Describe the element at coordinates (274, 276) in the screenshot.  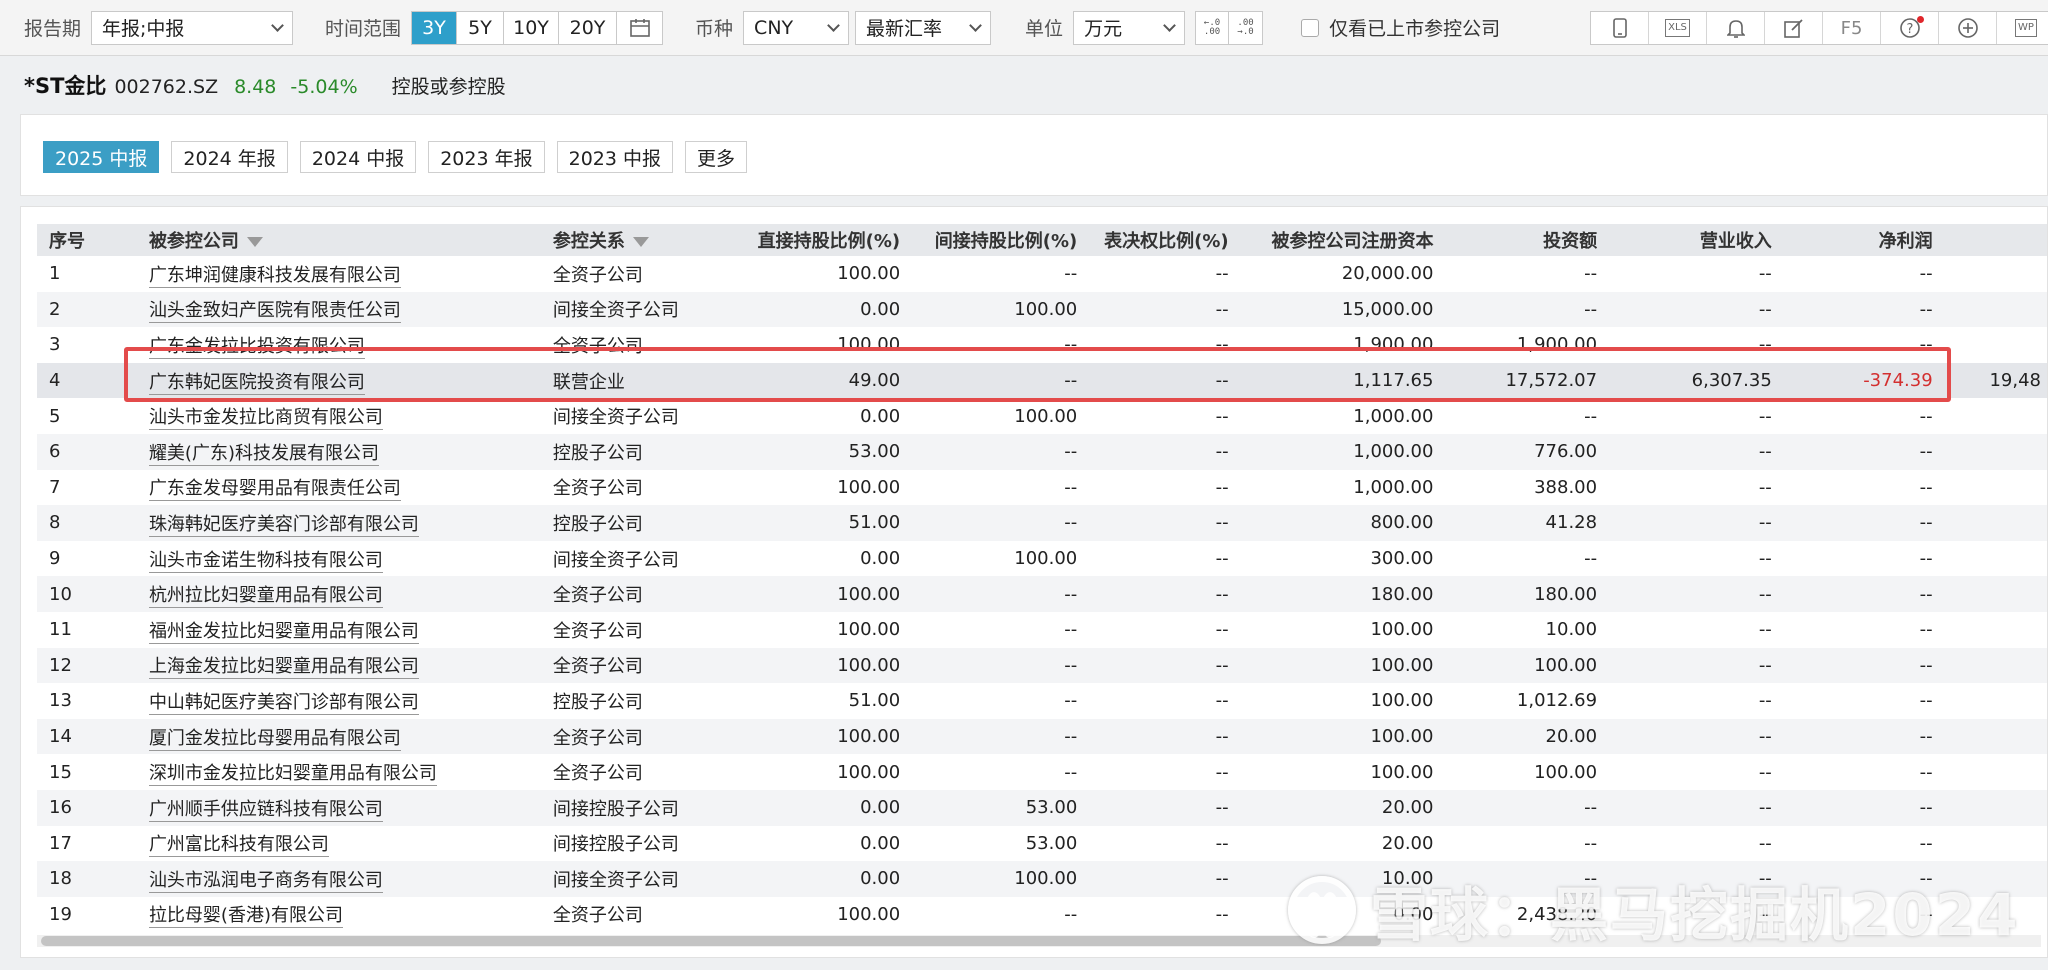
I see `company-link: 广东坤润健康科技发展有限公司` at that location.